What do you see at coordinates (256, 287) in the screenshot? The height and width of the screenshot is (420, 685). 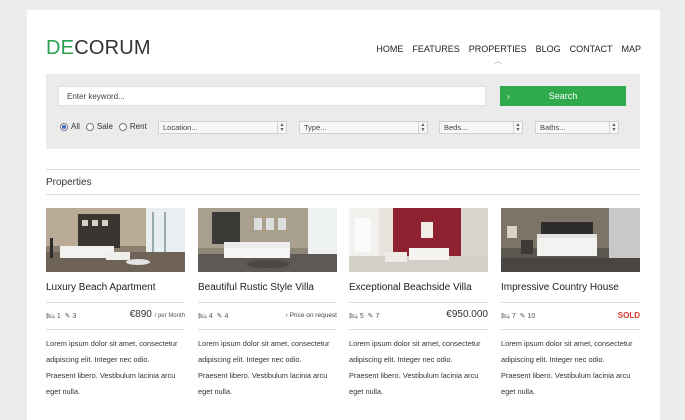 I see `property-title: Beautiful Rustic Style Villa` at bounding box center [256, 287].